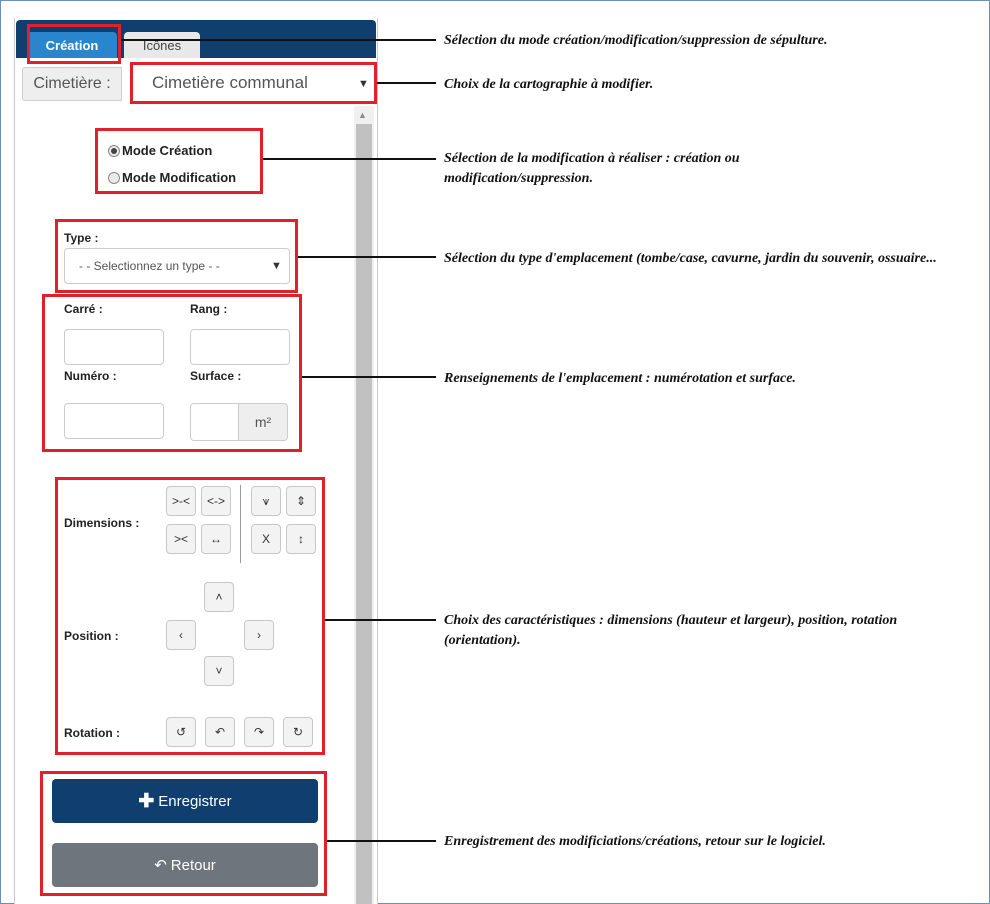  What do you see at coordinates (367, 257) in the screenshot?
I see `pointer-line-type` at bounding box center [367, 257].